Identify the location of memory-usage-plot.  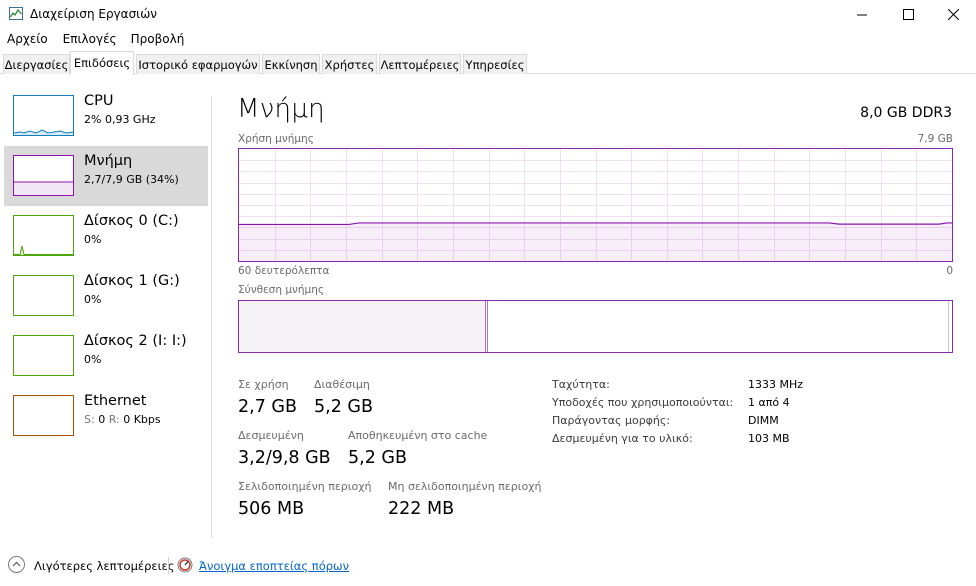
(595, 205).